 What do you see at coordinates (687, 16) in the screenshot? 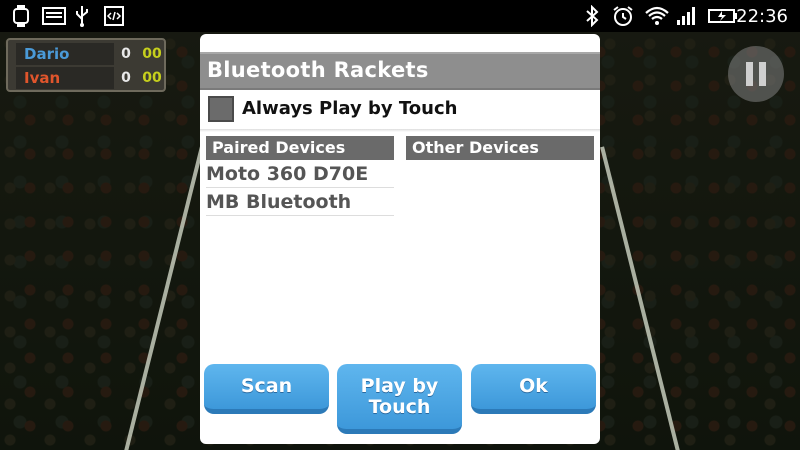
I see `signal-icon` at bounding box center [687, 16].